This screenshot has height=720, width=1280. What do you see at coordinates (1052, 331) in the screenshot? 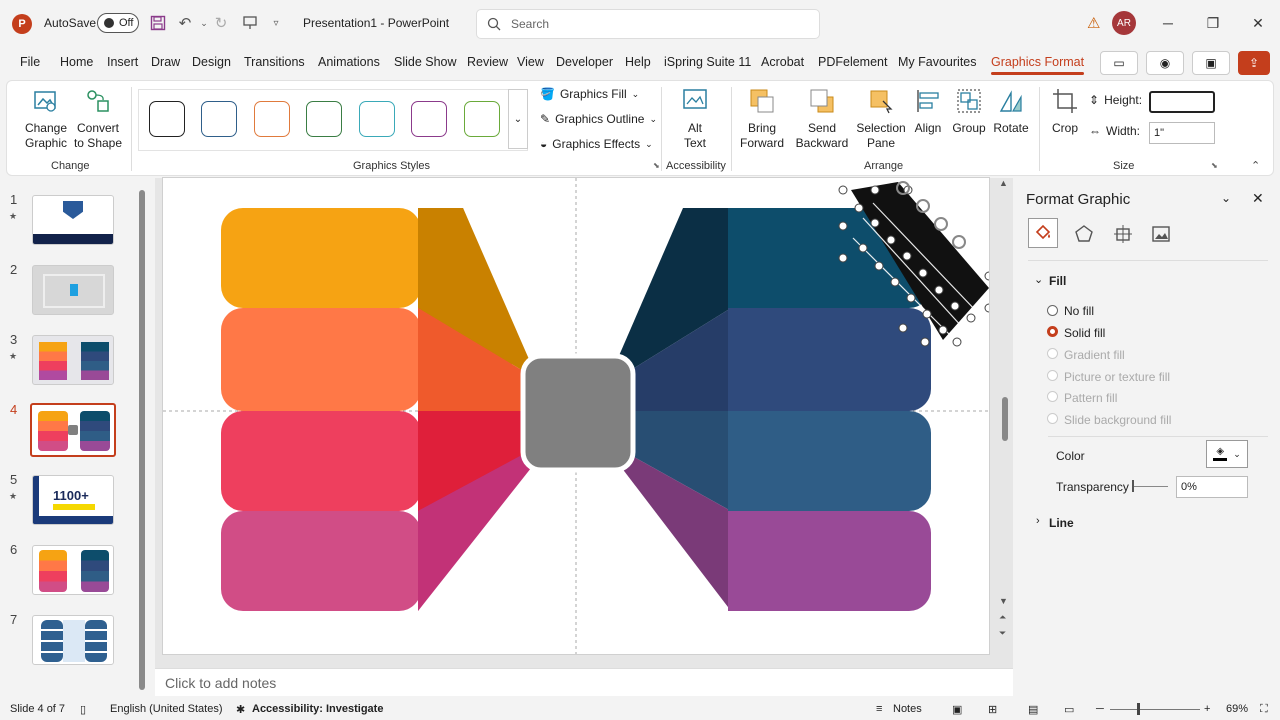
I see `radio-solid-fill` at bounding box center [1052, 331].